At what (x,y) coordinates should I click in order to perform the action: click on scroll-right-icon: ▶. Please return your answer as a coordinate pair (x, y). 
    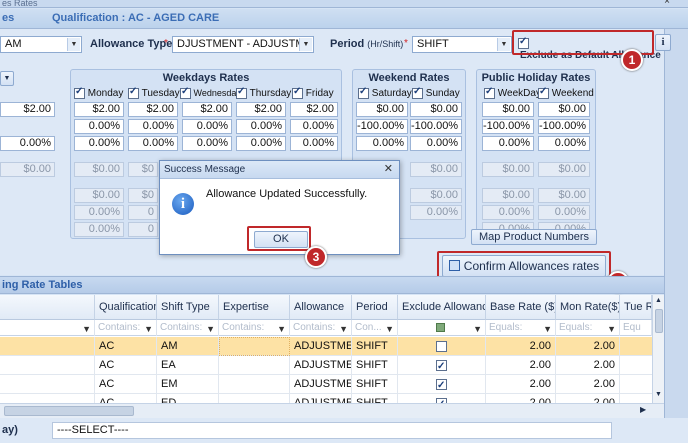
    Looking at the image, I should click on (643, 409).